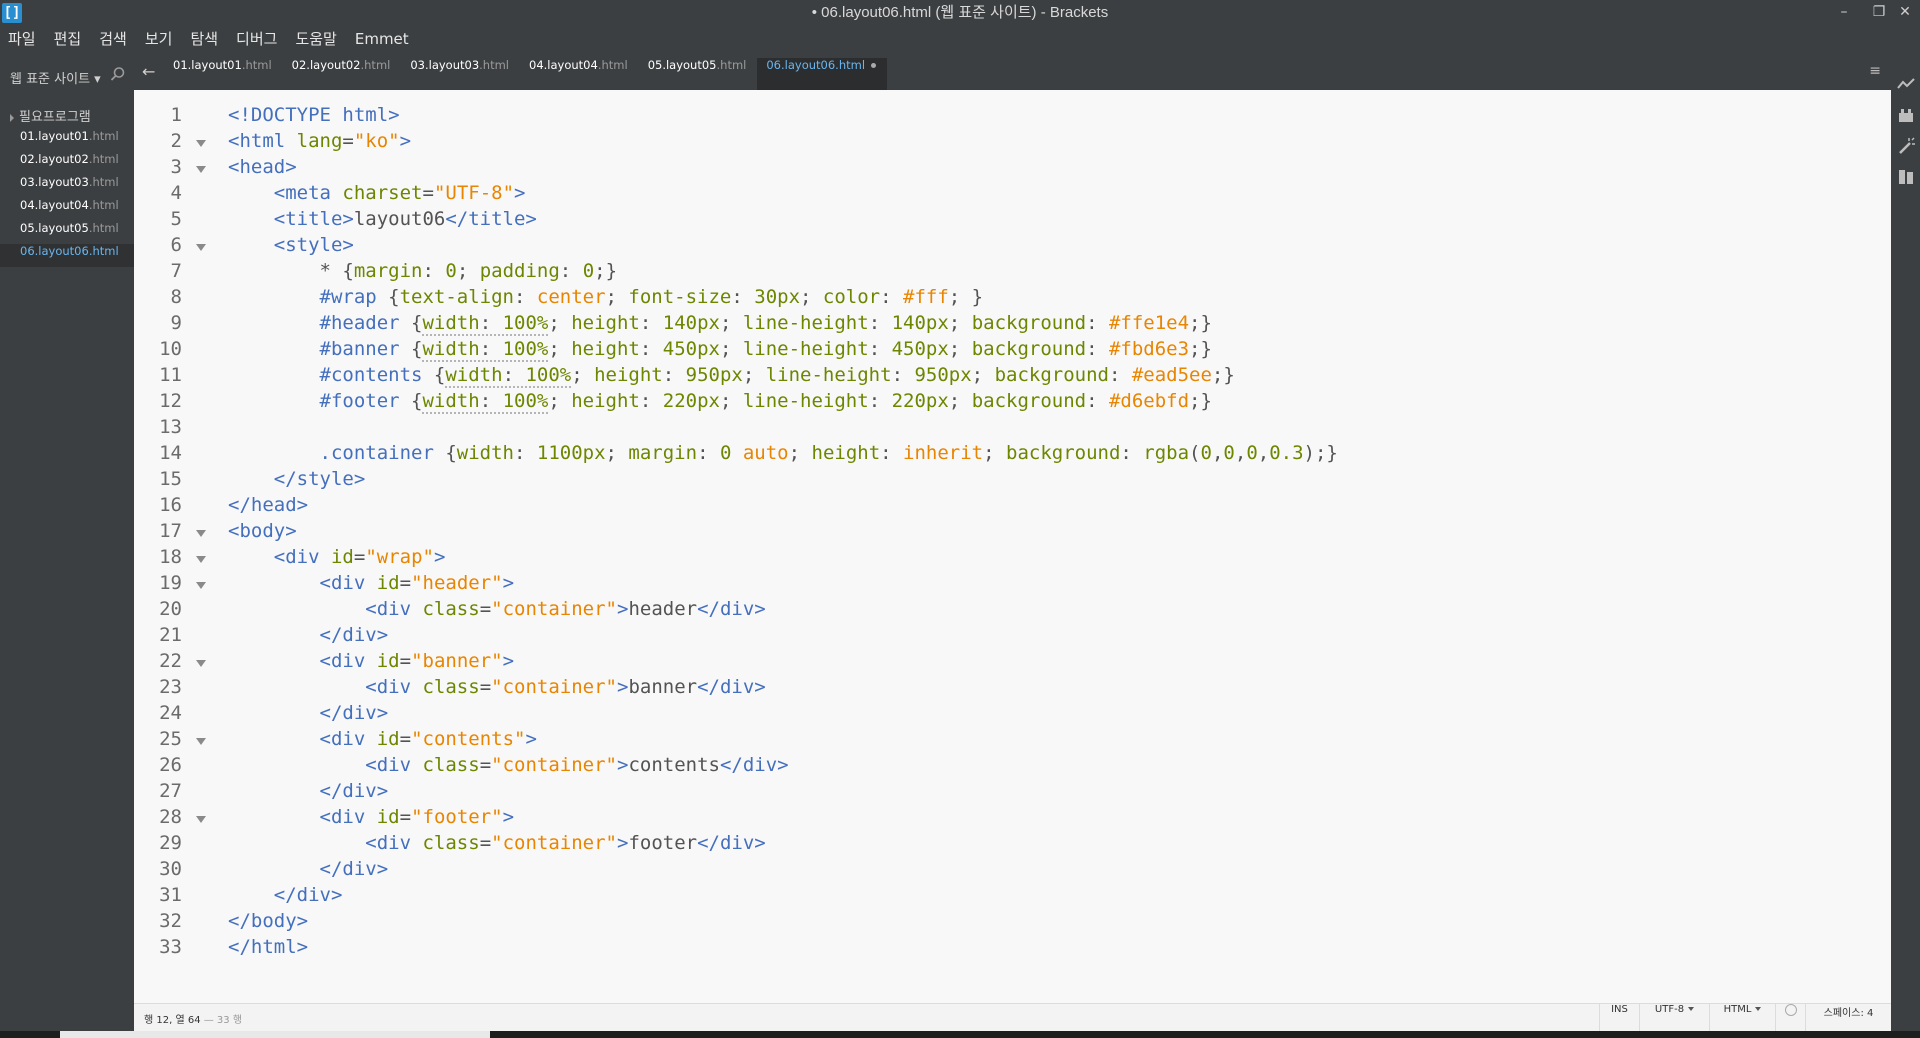  What do you see at coordinates (1048, 247) in the screenshot?
I see `code-line: <style>` at bounding box center [1048, 247].